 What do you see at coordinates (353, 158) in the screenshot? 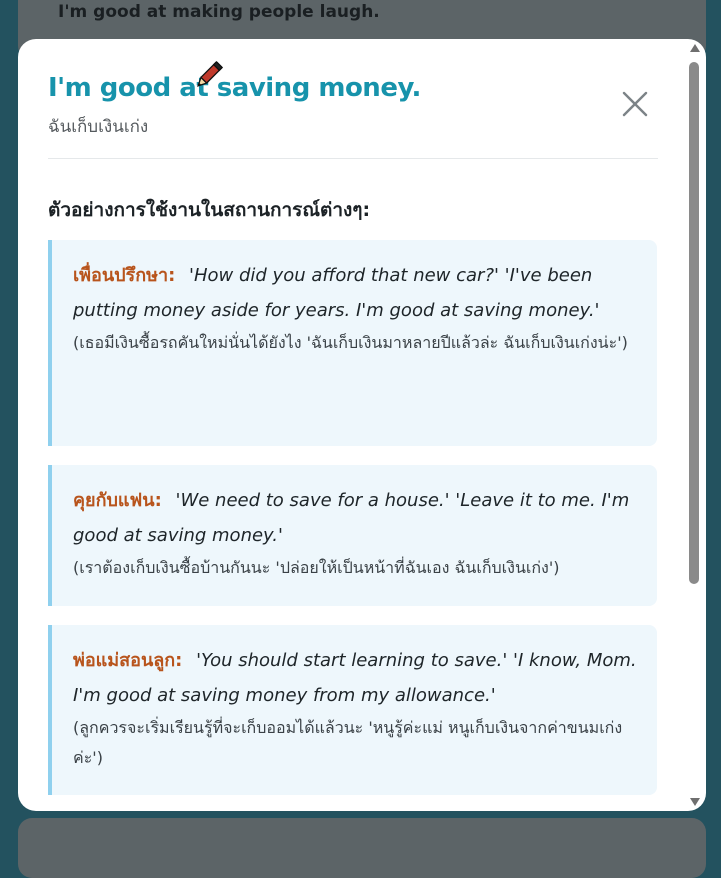
I see `header-divider` at bounding box center [353, 158].